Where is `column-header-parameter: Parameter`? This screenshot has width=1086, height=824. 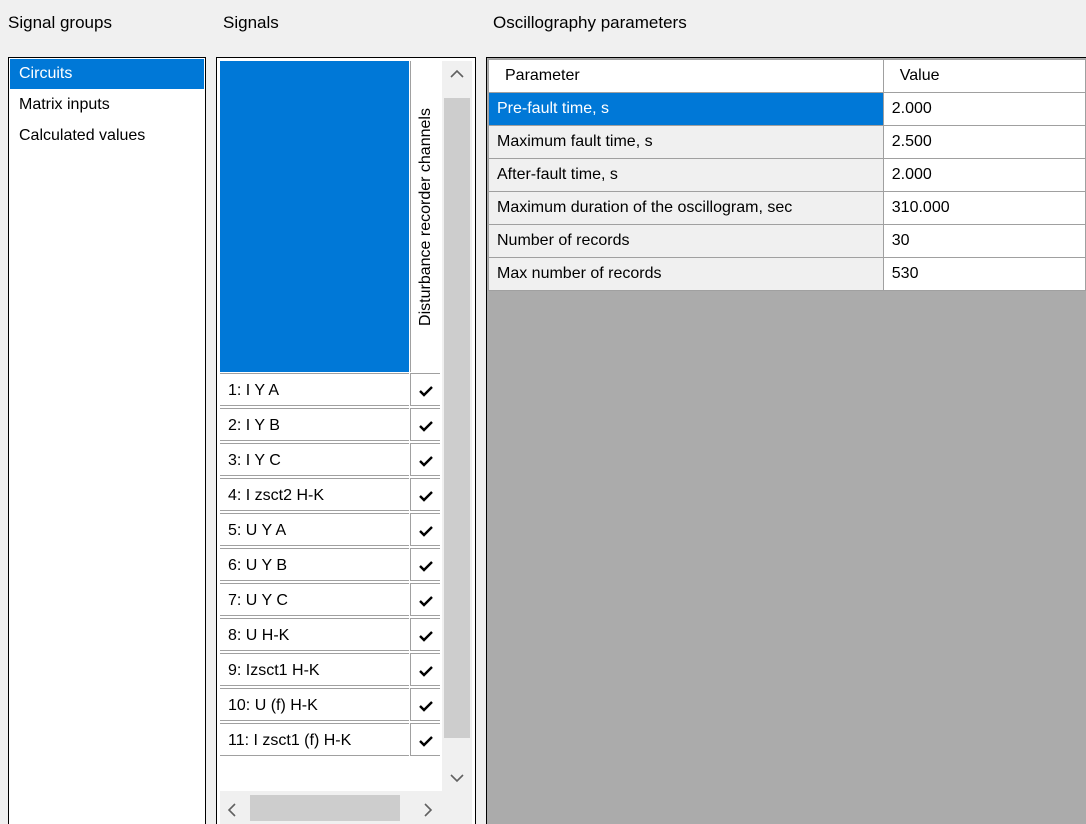 column-header-parameter: Parameter is located at coordinates (686, 76).